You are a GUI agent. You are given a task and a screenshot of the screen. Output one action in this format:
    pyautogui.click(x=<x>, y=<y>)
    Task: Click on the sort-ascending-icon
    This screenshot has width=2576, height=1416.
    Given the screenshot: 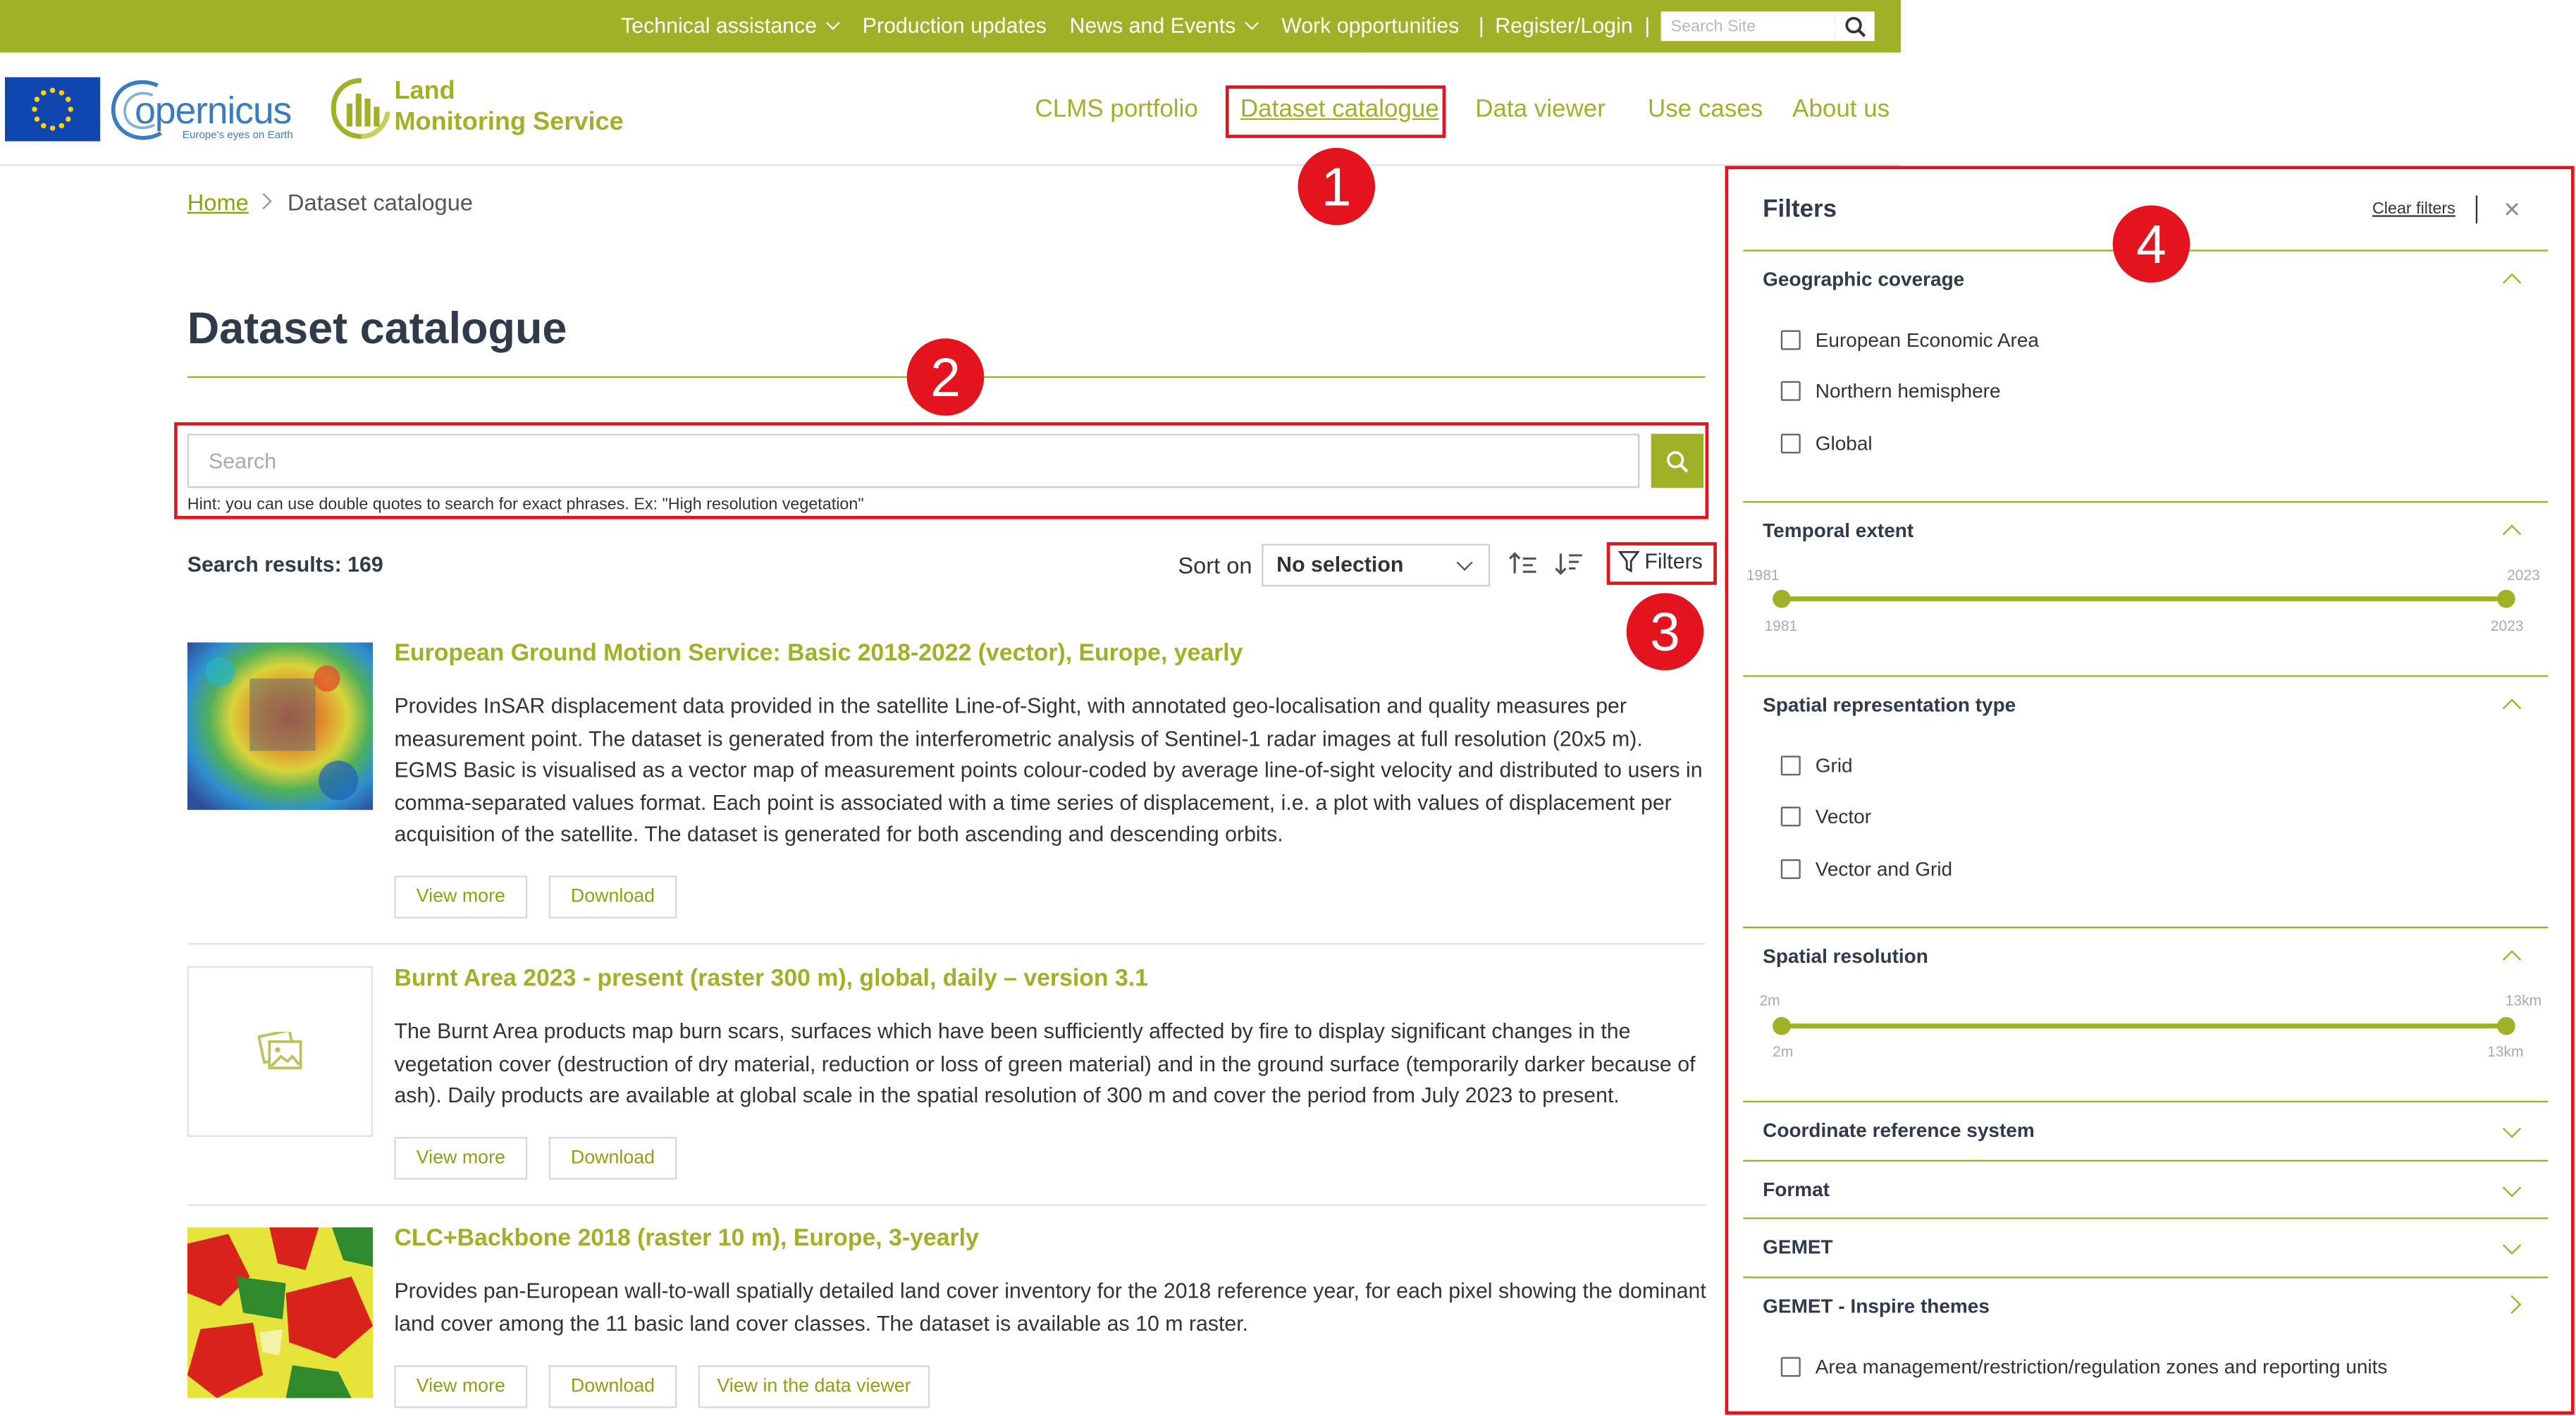 What is the action you would take?
    pyautogui.click(x=1523, y=563)
    